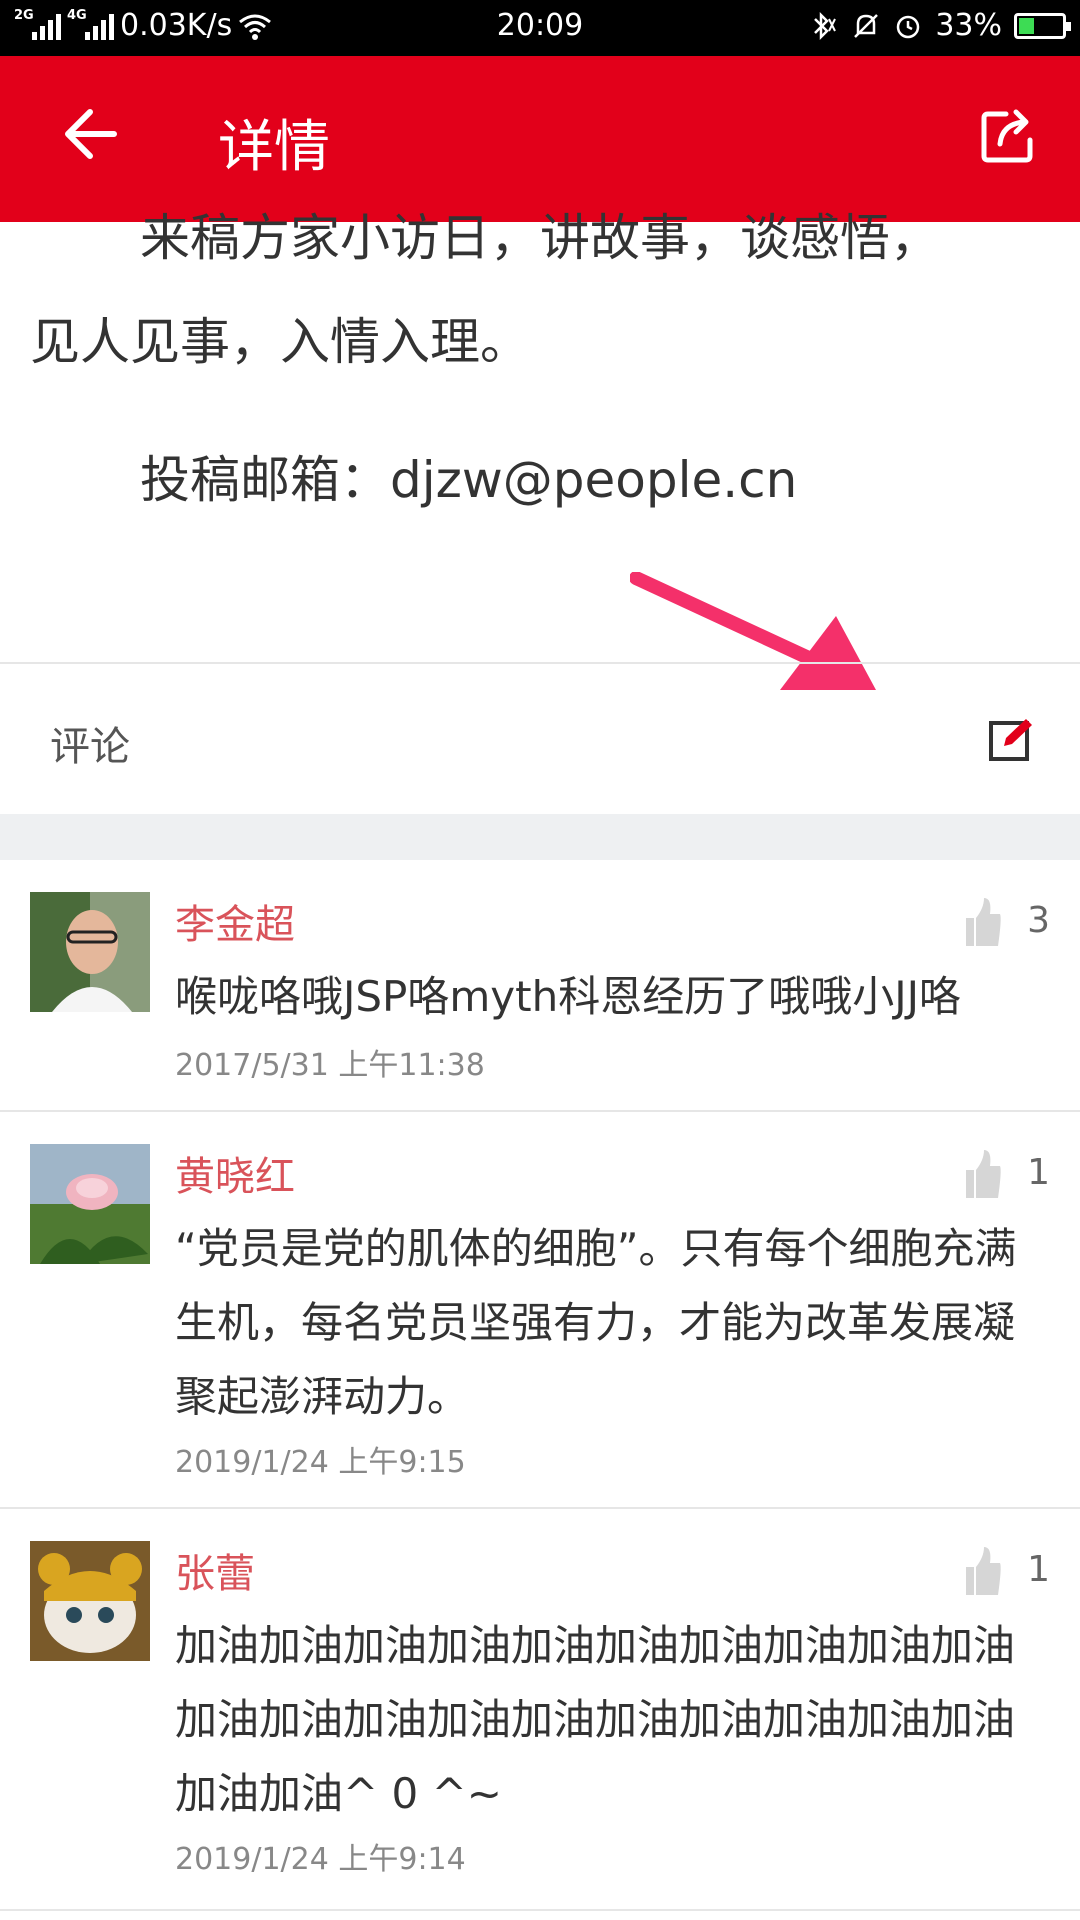 The width and height of the screenshot is (1080, 1920). I want to click on battery-percent: 33%, so click(968, 25).